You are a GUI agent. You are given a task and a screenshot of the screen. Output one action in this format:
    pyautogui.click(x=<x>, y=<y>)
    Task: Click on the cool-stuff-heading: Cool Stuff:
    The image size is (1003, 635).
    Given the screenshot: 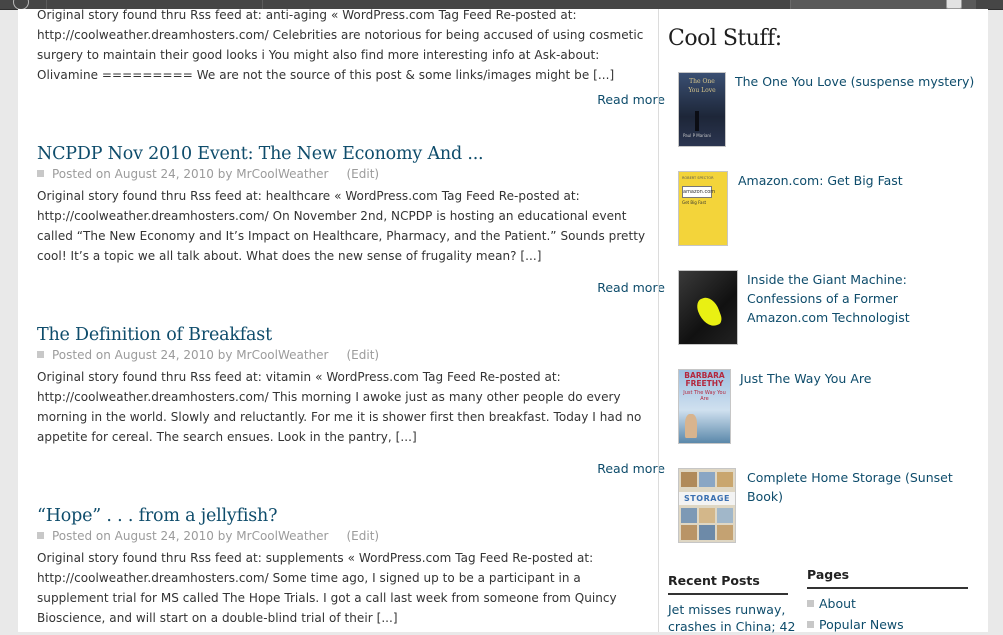 What is the action you would take?
    pyautogui.click(x=725, y=38)
    